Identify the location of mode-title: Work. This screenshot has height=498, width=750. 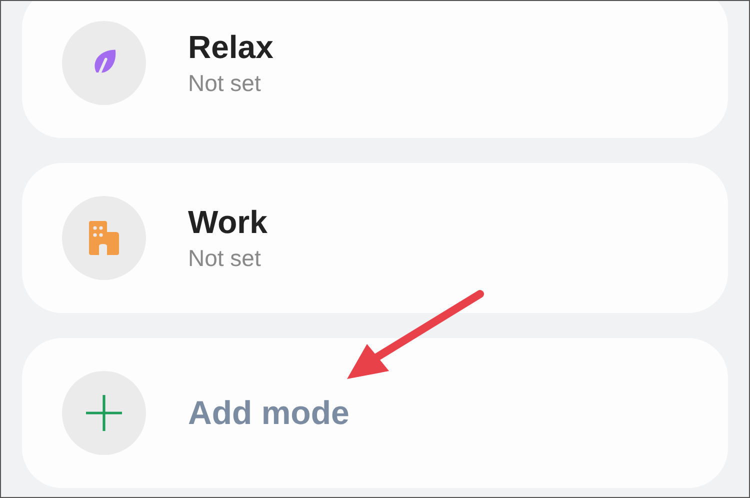
(228, 222).